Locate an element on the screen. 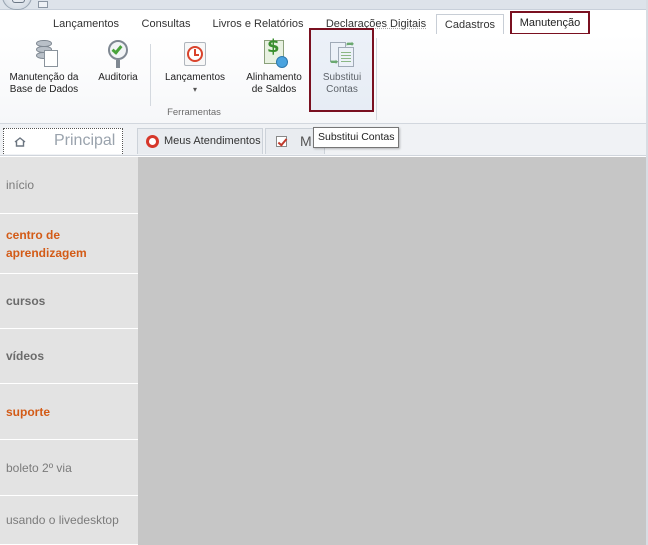 The image size is (648, 545). button-label-line1: Auditoria is located at coordinates (118, 77).